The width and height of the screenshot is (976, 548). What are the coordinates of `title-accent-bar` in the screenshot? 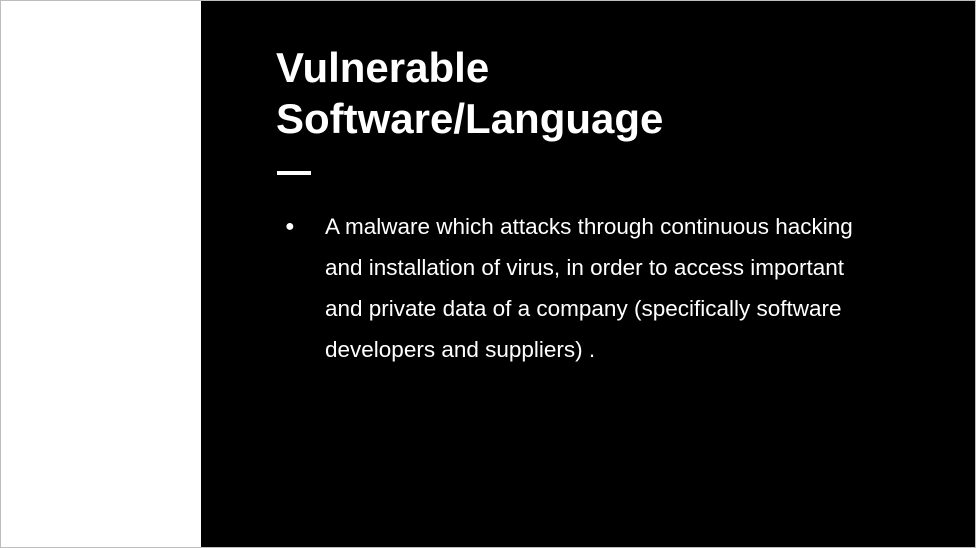 It's located at (294, 173).